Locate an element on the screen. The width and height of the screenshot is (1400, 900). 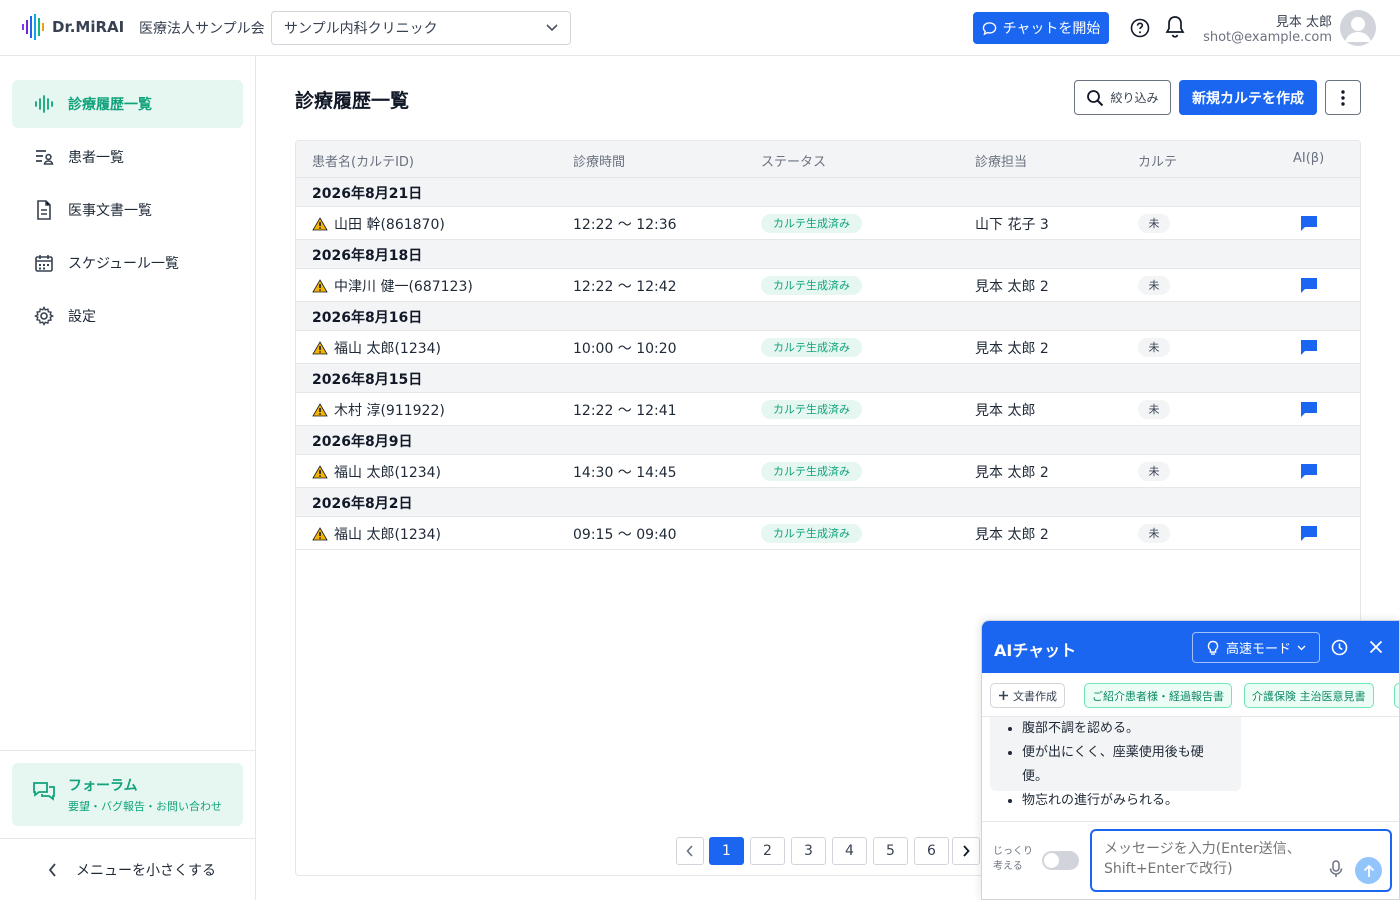
user-email: shot@example.com is located at coordinates (1267, 37).